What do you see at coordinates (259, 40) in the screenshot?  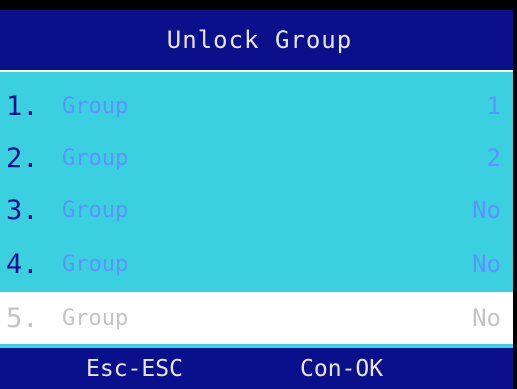 I see `screen-title: Unlock Group` at bounding box center [259, 40].